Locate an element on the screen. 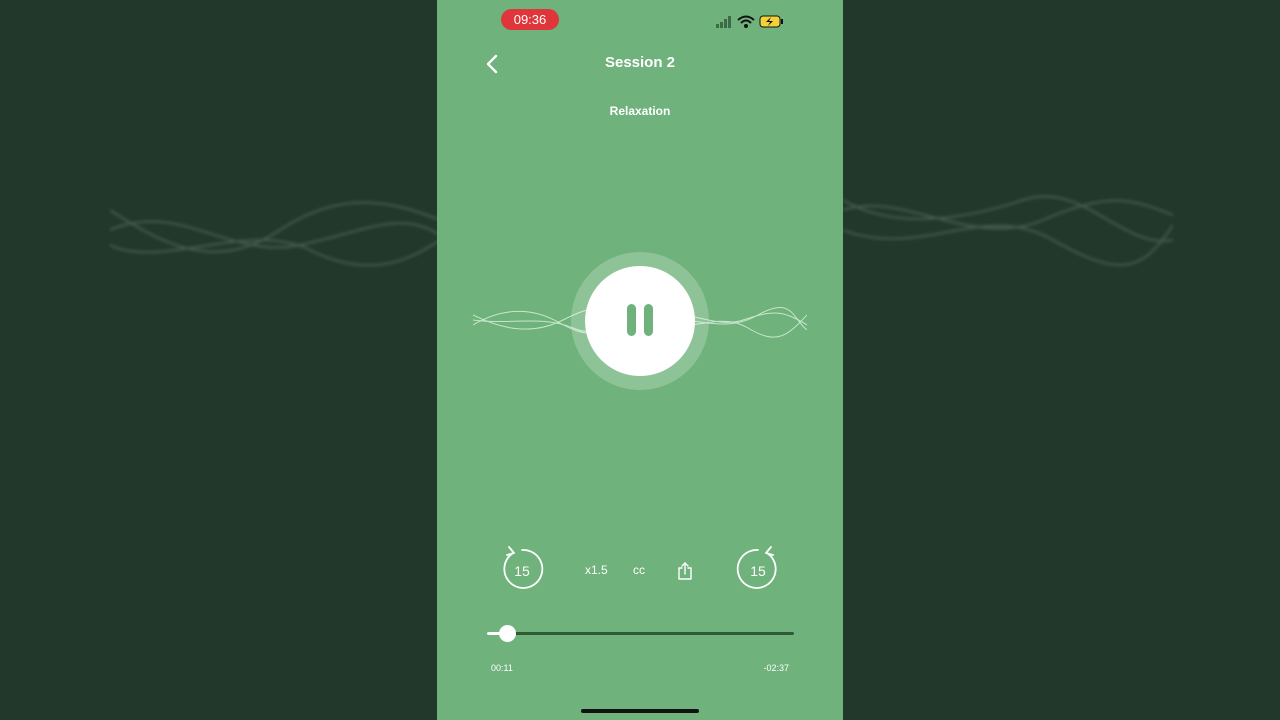  skip-forward-label: 15 is located at coordinates (758, 571).